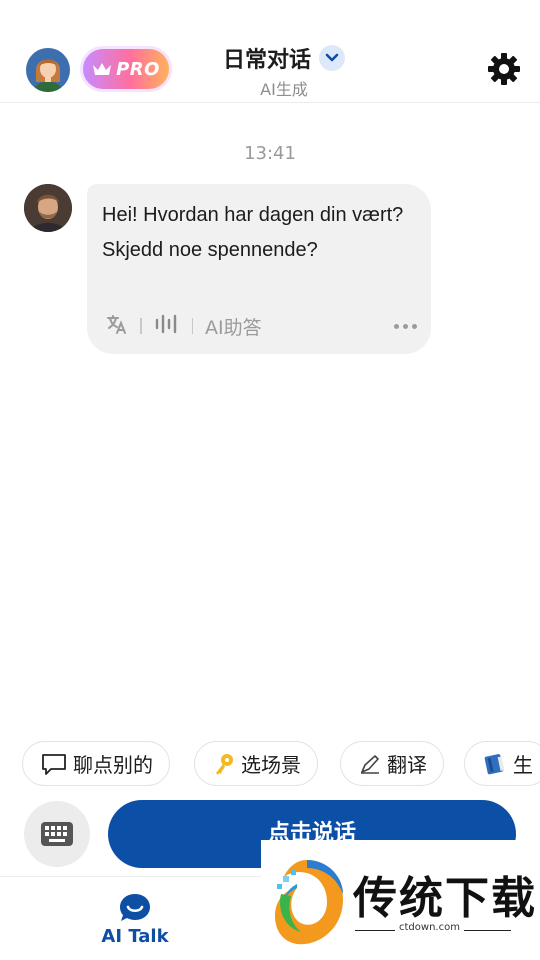  What do you see at coordinates (167, 326) in the screenshot?
I see `audio-wave-icon` at bounding box center [167, 326].